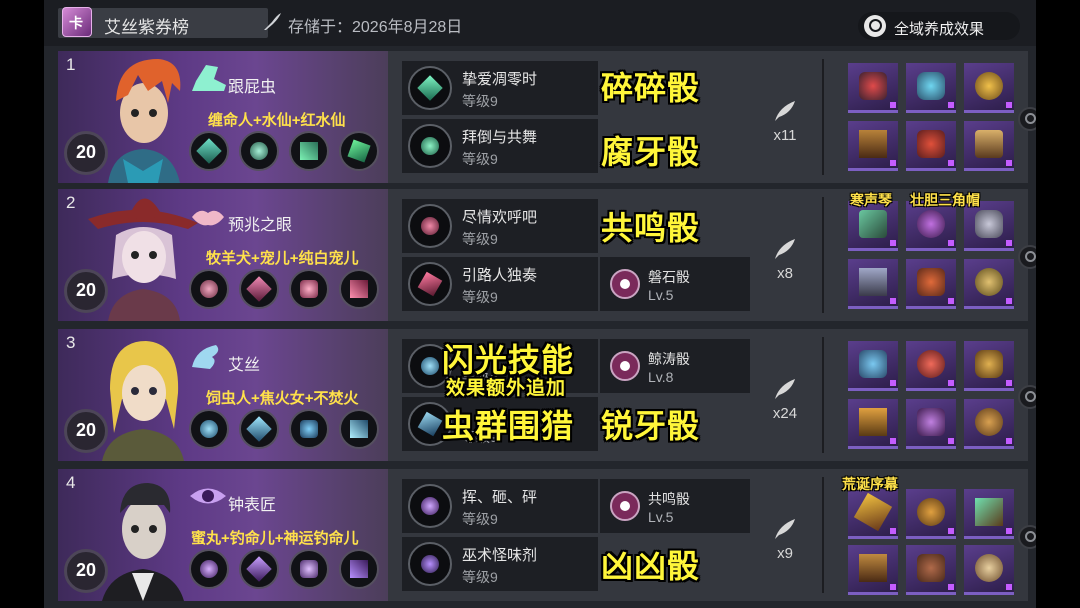 The image size is (1080, 608). Describe the element at coordinates (669, 277) in the screenshot. I see `dice-name: 磐石骰` at that location.